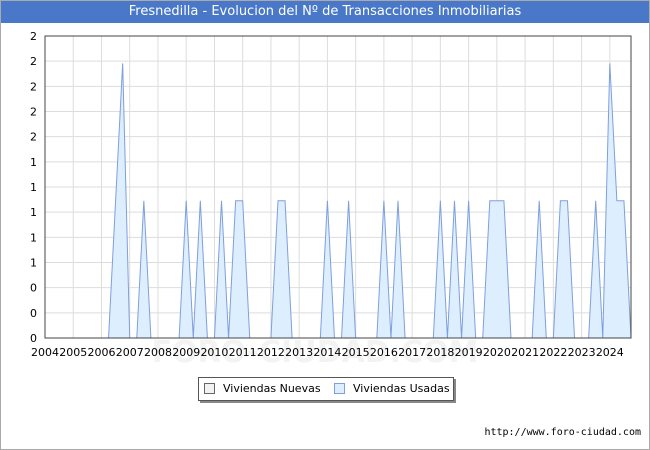  I want to click on x-tick-label: 2024, so click(610, 352).